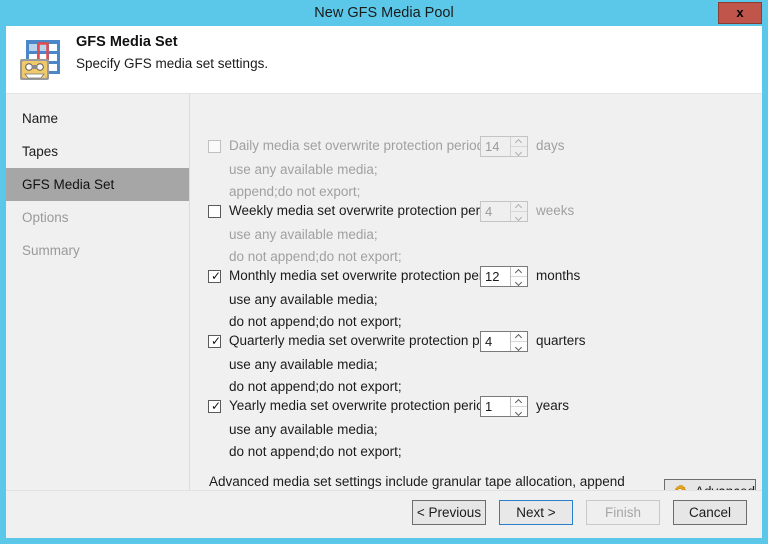 Image resolution: width=768 pixels, height=544 pixels. Describe the element at coordinates (492, 276) in the screenshot. I see `monthly-value: 12` at that location.